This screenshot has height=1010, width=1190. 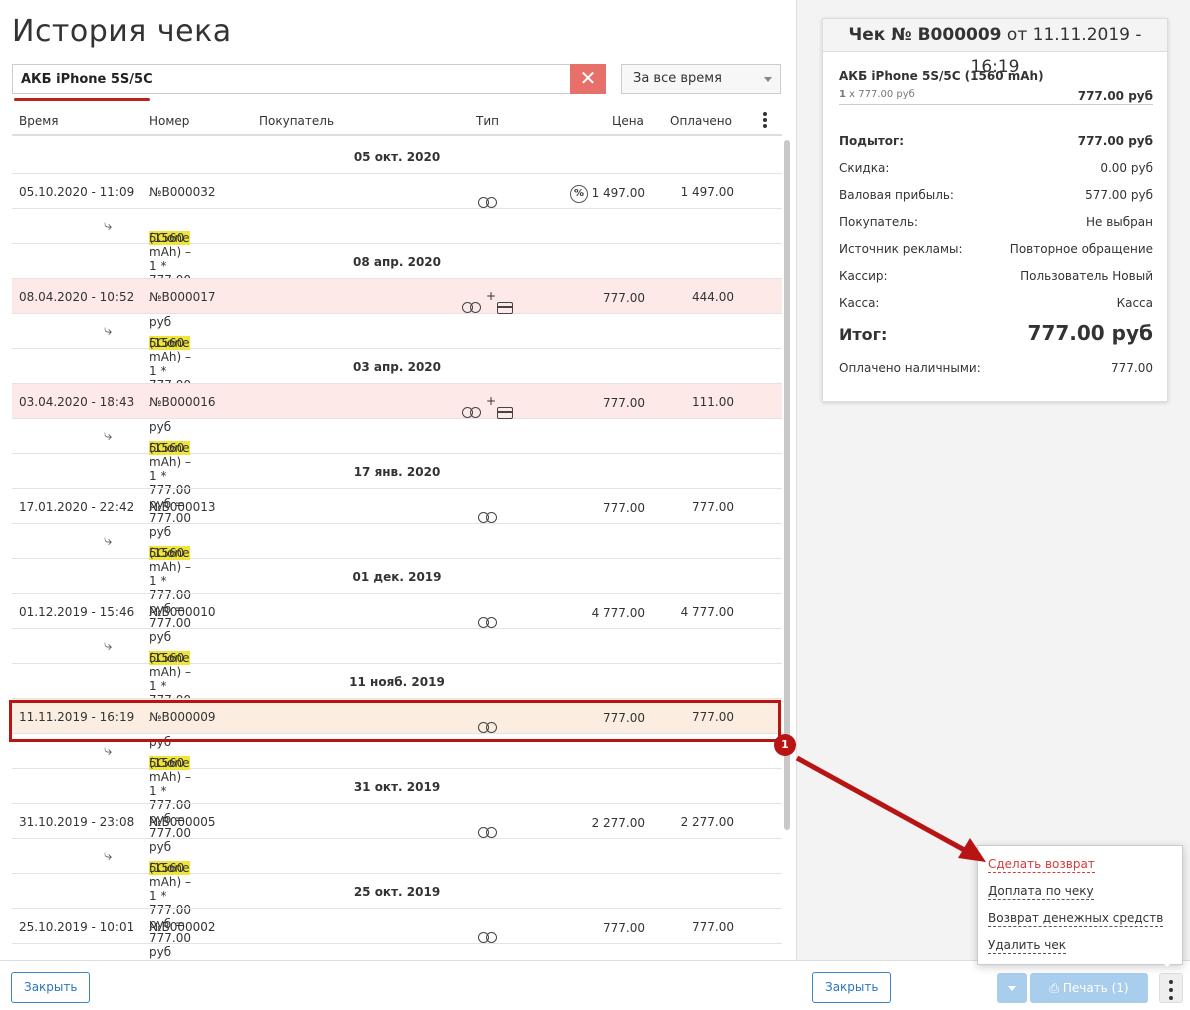 I want to click on check-paid: 444.00, so click(x=713, y=297).